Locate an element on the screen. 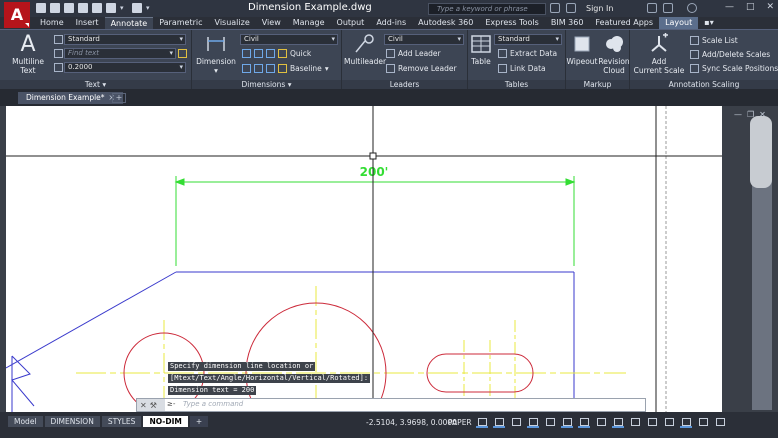 Image resolution: width=778 pixels, height=438 pixels. lineweight-icon is located at coordinates (601, 422).